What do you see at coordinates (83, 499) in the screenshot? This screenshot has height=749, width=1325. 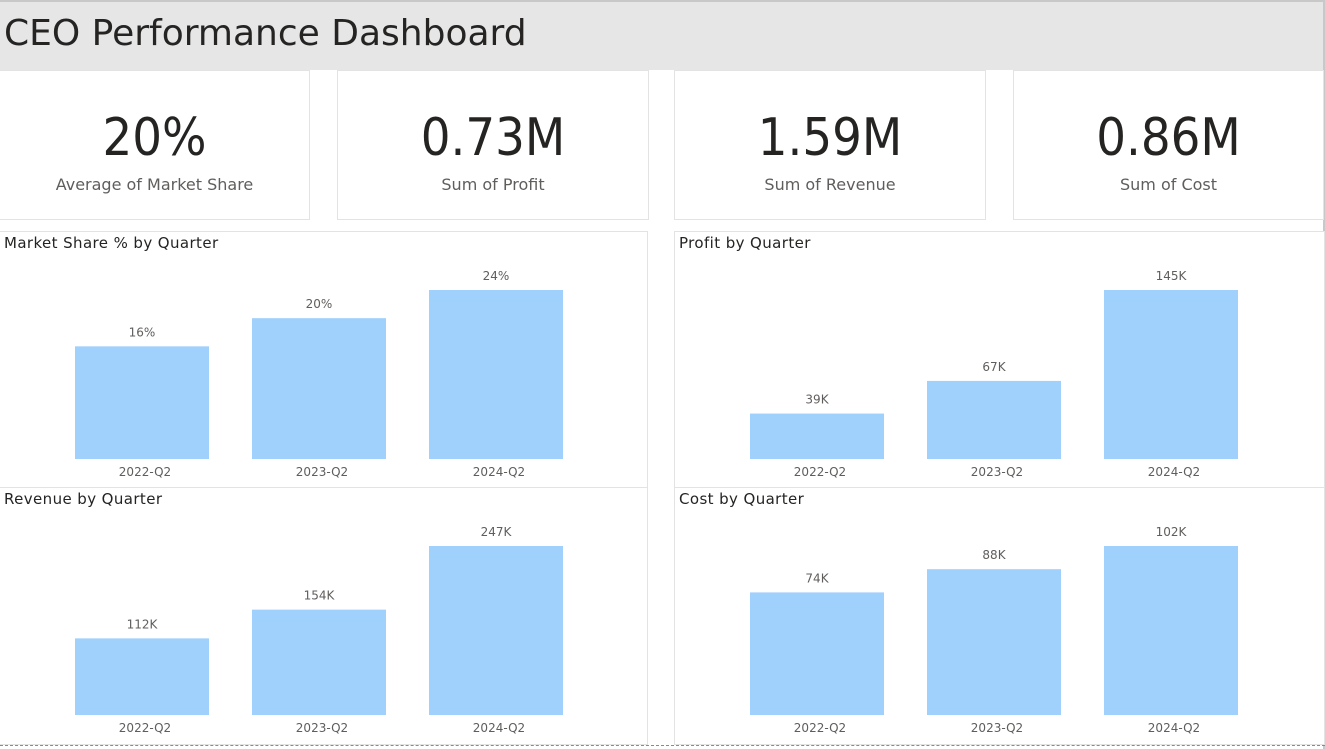 I see `chart-title: Revenue by Quarter` at bounding box center [83, 499].